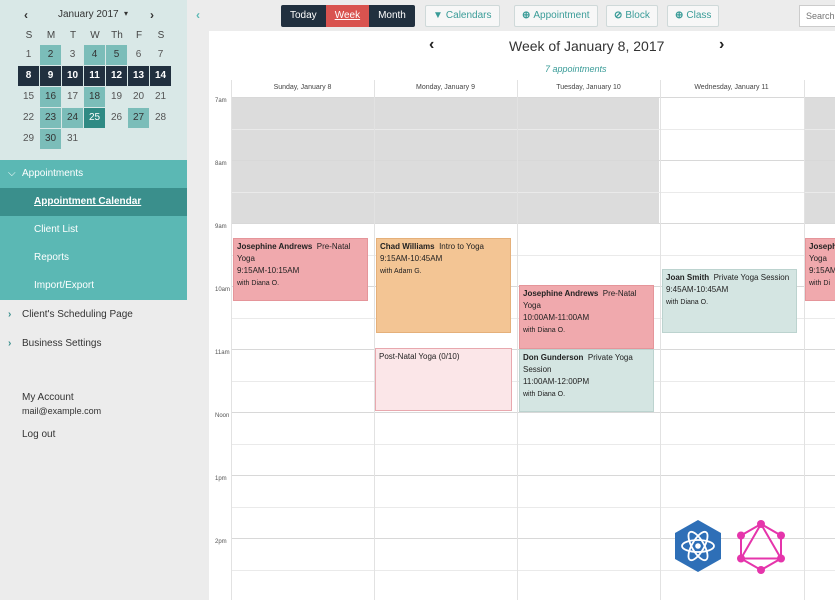  Describe the element at coordinates (160, 76) in the screenshot. I see `calendar-day: 14` at that location.